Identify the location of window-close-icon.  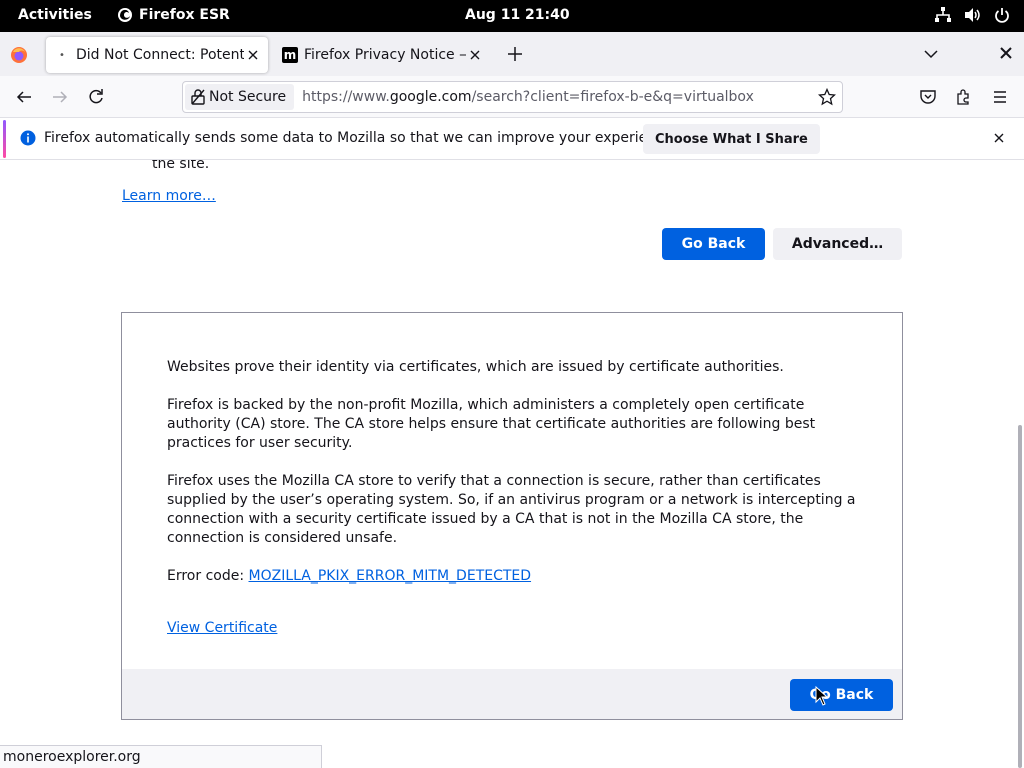
(1006, 53).